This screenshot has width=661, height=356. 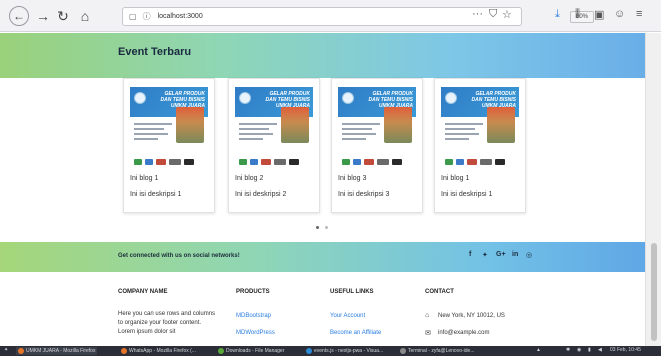 What do you see at coordinates (261, 194) in the screenshot?
I see `card-description: Ini isi deskripsi 2` at bounding box center [261, 194].